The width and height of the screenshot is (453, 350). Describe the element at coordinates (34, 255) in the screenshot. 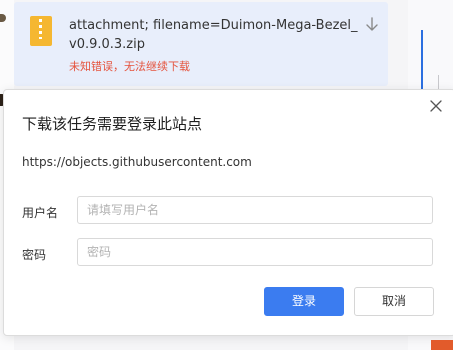

I see `password-label: 密码` at that location.